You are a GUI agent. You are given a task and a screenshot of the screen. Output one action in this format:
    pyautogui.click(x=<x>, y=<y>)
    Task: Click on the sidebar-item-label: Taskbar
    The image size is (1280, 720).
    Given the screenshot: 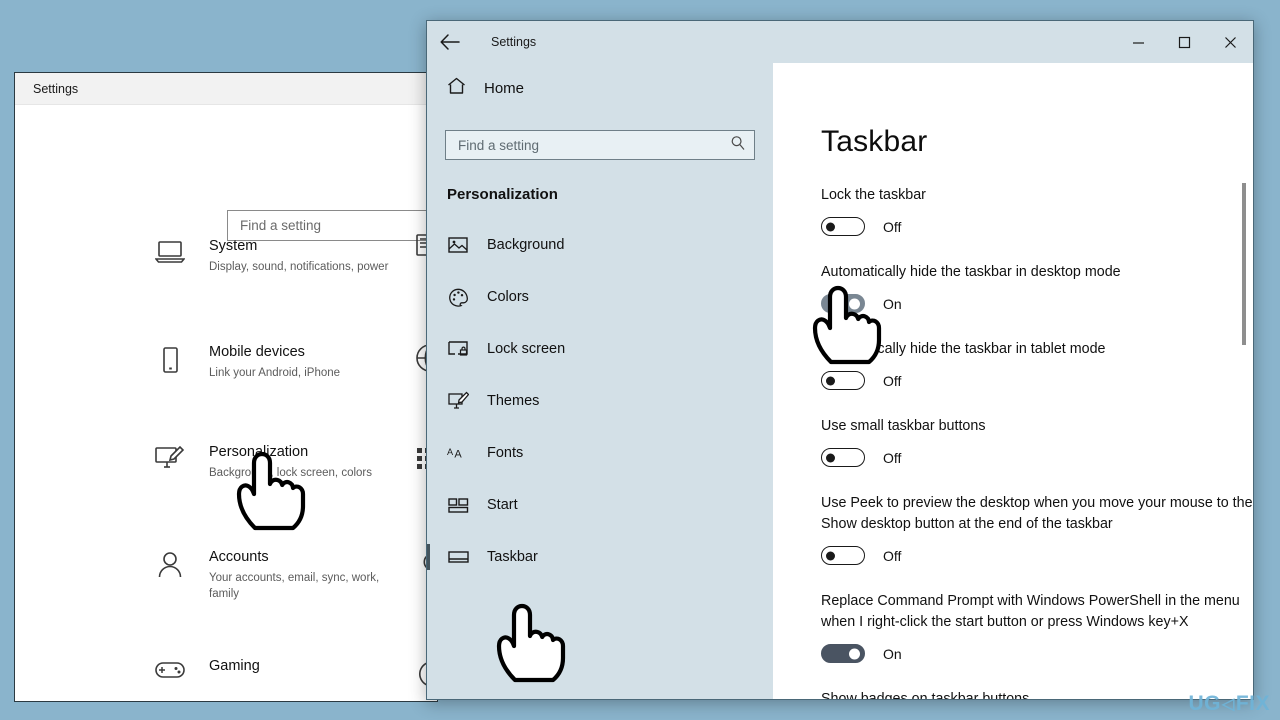 What is the action you would take?
    pyautogui.click(x=512, y=557)
    